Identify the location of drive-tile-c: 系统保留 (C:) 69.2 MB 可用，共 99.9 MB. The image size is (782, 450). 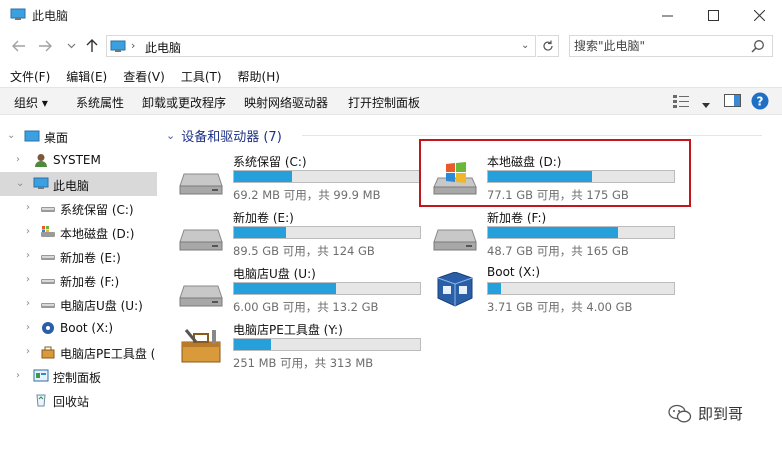
(291, 177).